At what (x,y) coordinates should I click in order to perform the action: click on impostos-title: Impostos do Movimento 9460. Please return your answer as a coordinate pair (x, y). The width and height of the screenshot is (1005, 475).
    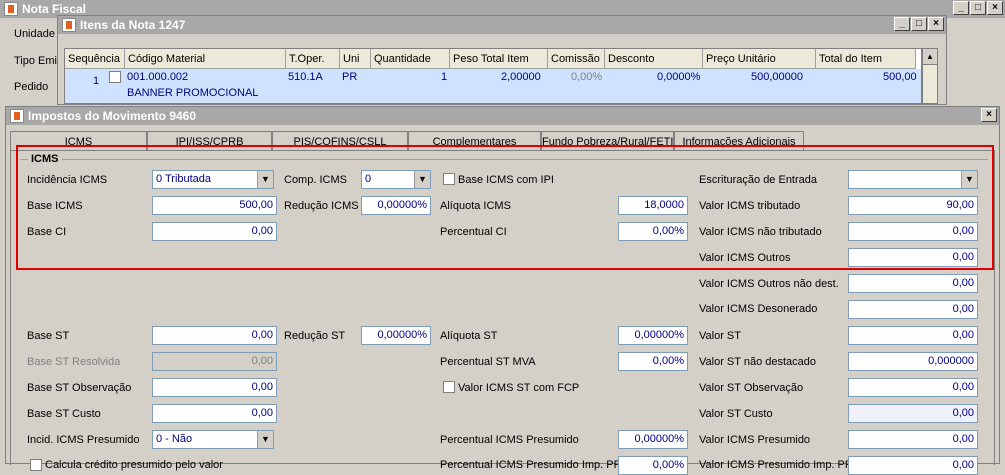
    Looking at the image, I should click on (112, 116).